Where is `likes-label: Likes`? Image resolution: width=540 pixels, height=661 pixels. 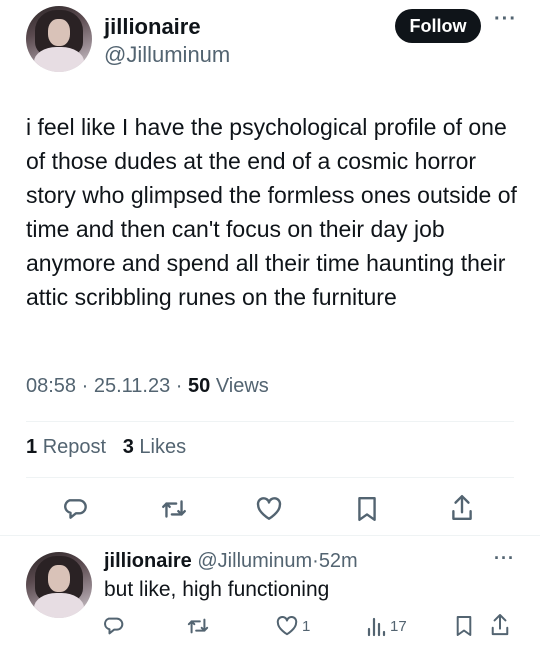 likes-label: Likes is located at coordinates (163, 447).